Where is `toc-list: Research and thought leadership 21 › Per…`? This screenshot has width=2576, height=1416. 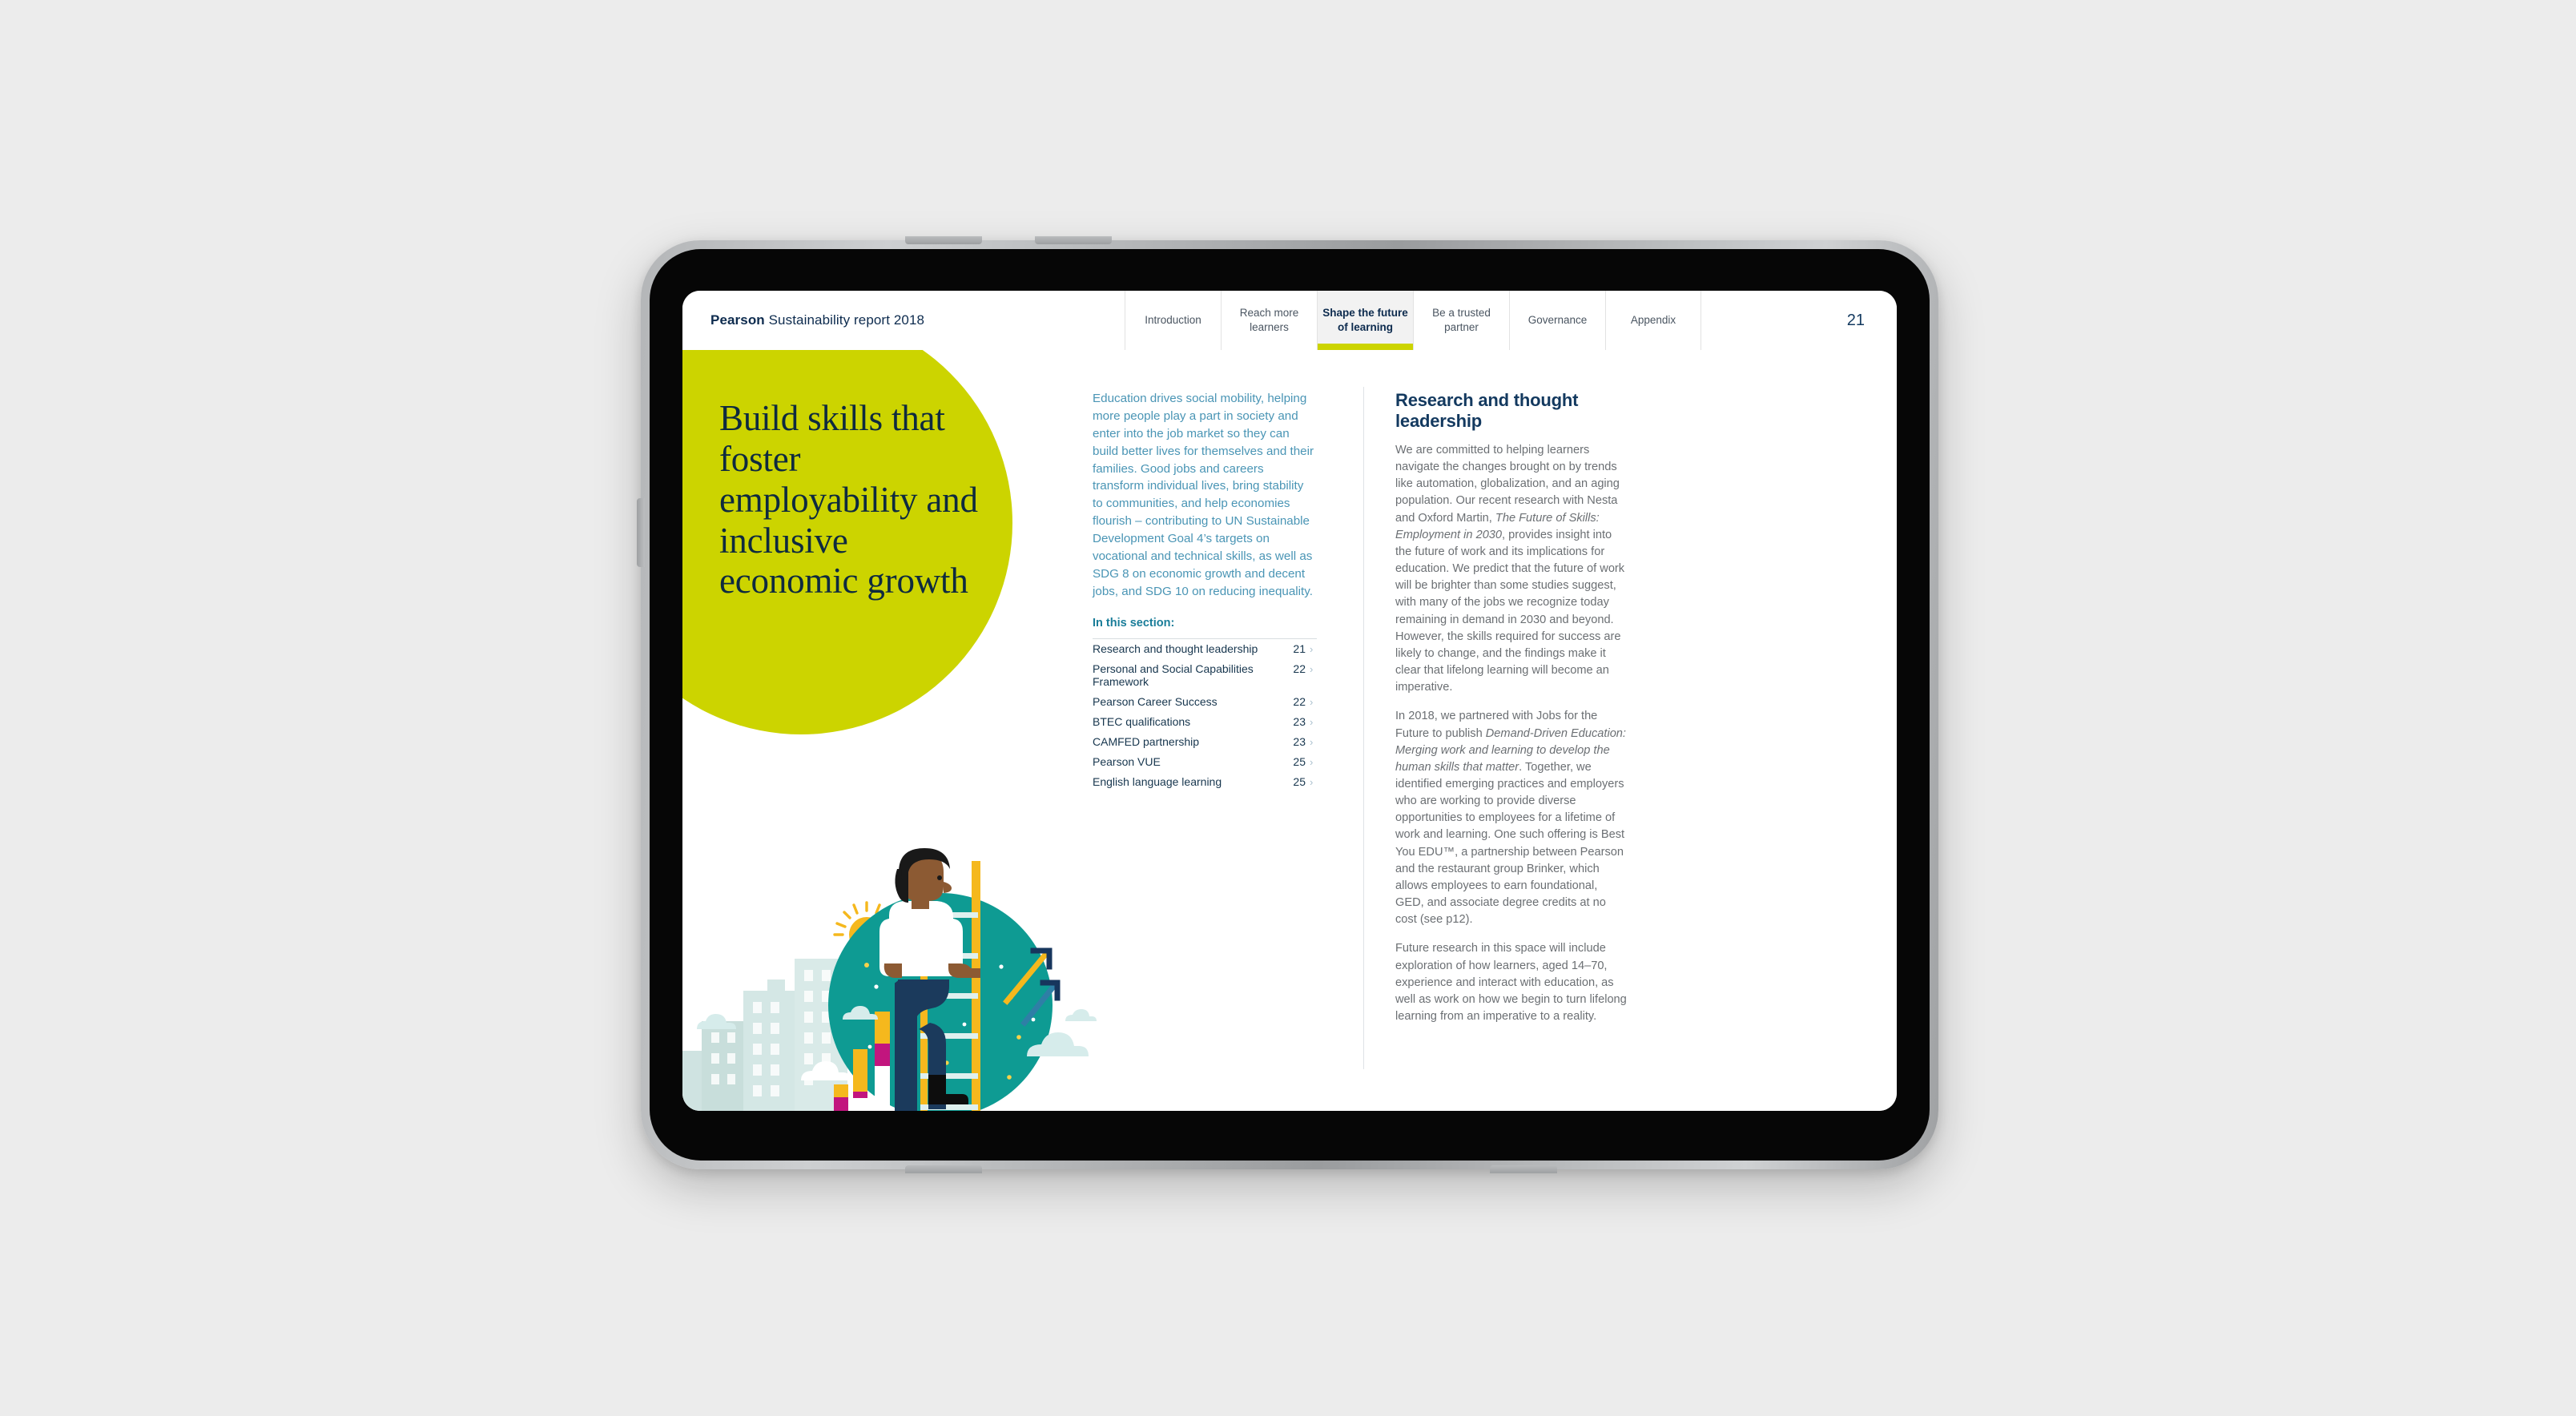
toc-list: Research and thought leadership 21 › Per… is located at coordinates (1205, 715).